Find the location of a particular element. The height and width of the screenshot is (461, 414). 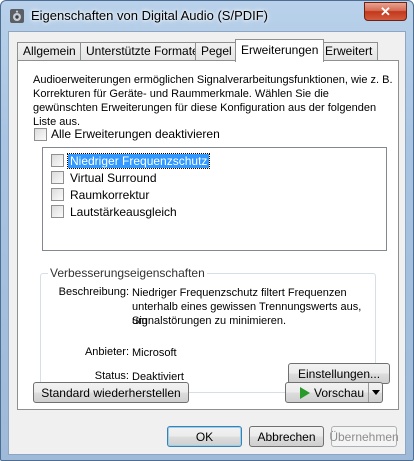

tab-unterstuetzte-formate: Unterstützte Formate is located at coordinates (142, 51).